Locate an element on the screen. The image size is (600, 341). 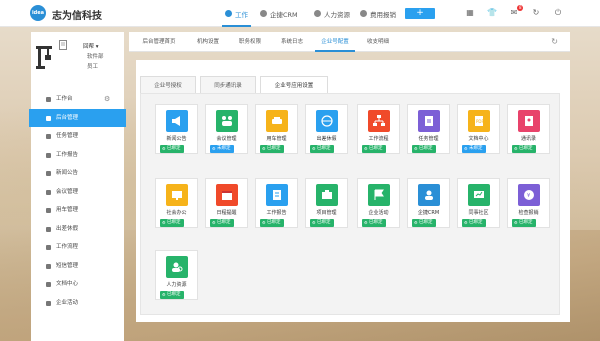
subtab-authorization: 企业号授权 is located at coordinates (168, 85).